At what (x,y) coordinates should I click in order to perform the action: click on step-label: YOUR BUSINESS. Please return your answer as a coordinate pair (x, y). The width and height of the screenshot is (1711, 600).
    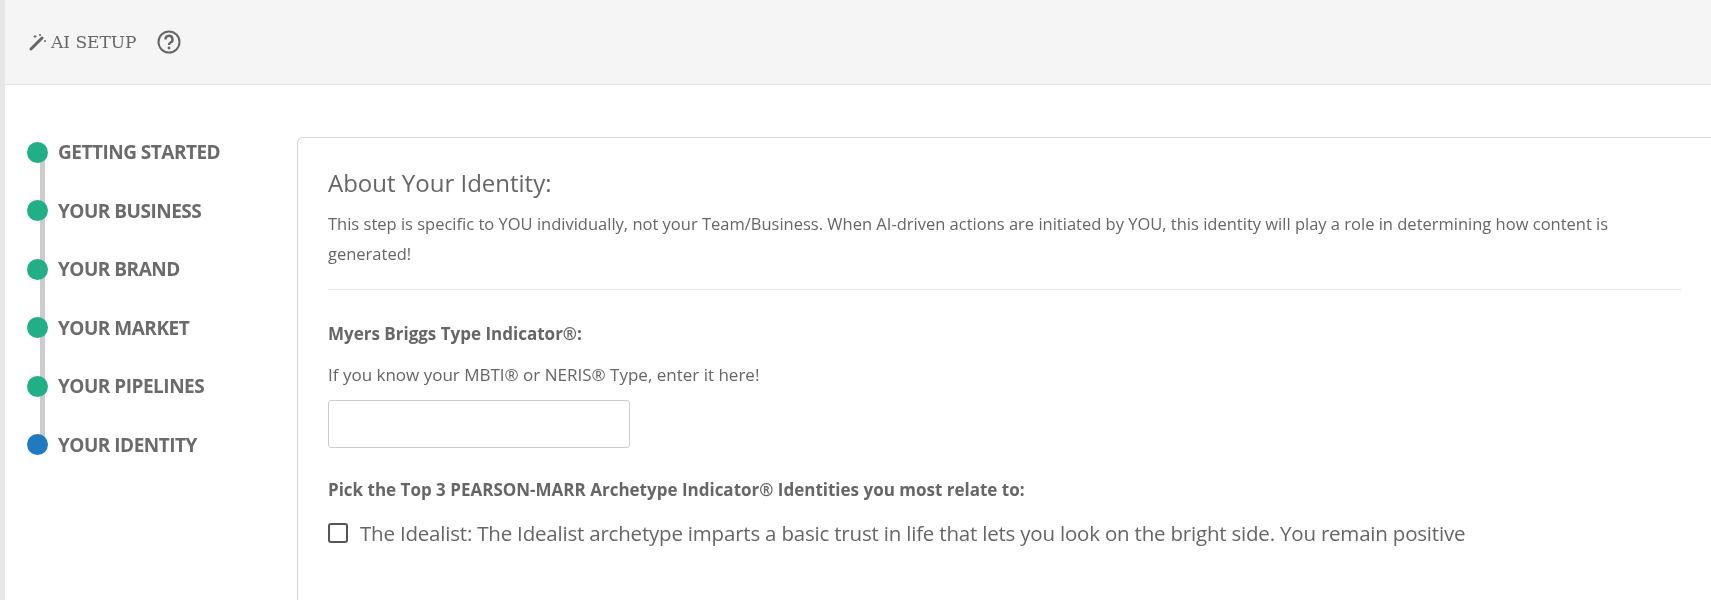
    Looking at the image, I should click on (130, 210).